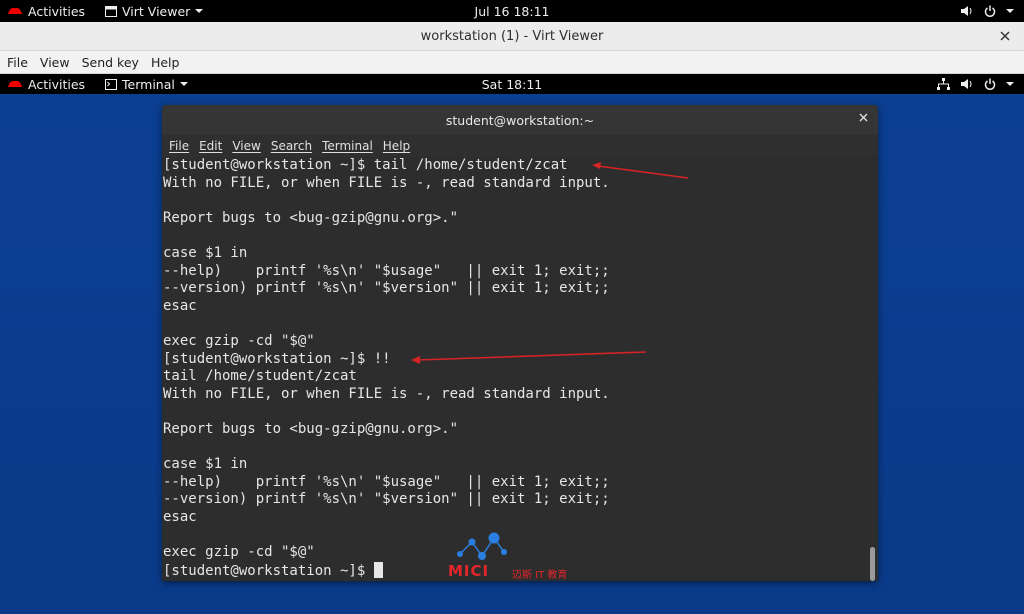 This screenshot has height=614, width=1024. What do you see at coordinates (396, 146) in the screenshot?
I see `terminal-menu-help: Help` at bounding box center [396, 146].